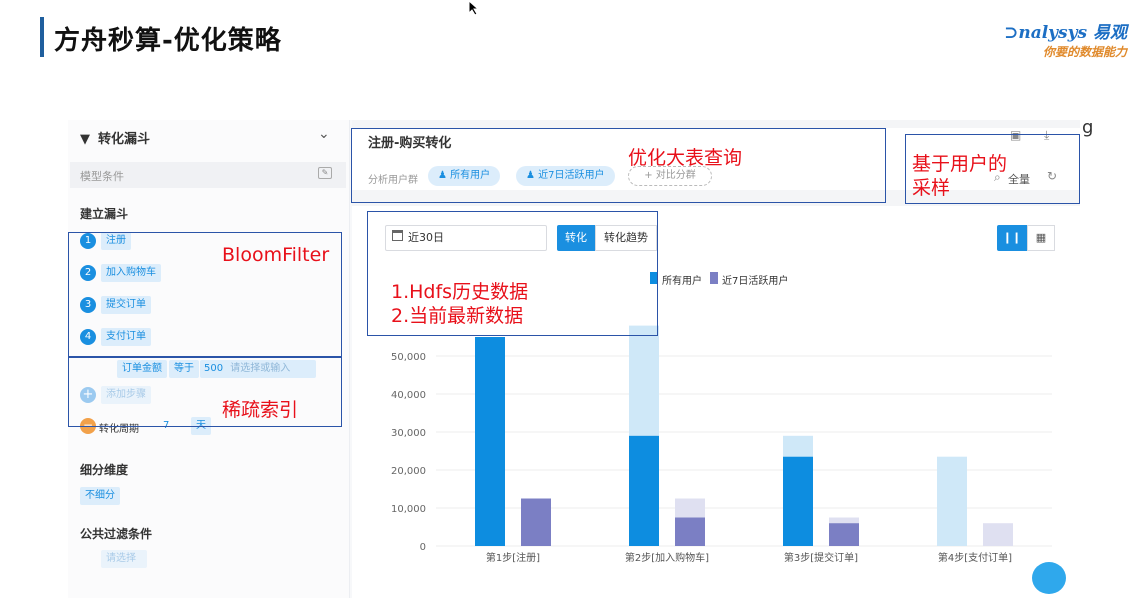  I want to click on breakdown-label: 细分维度, so click(104, 470).